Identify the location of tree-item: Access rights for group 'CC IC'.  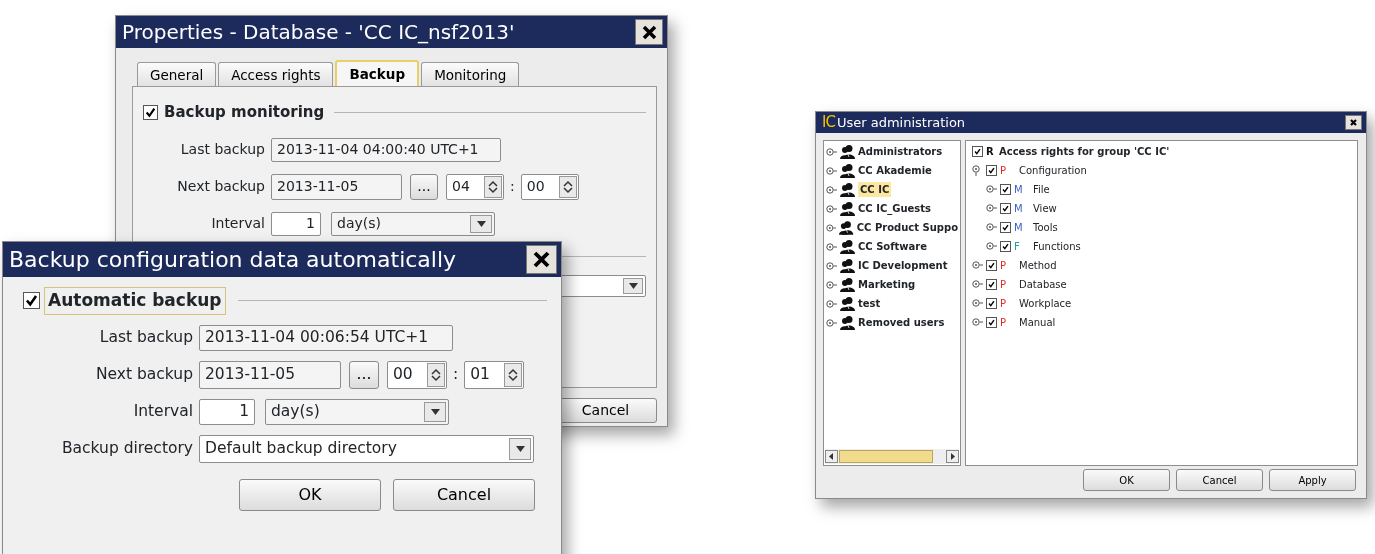
(1084, 151).